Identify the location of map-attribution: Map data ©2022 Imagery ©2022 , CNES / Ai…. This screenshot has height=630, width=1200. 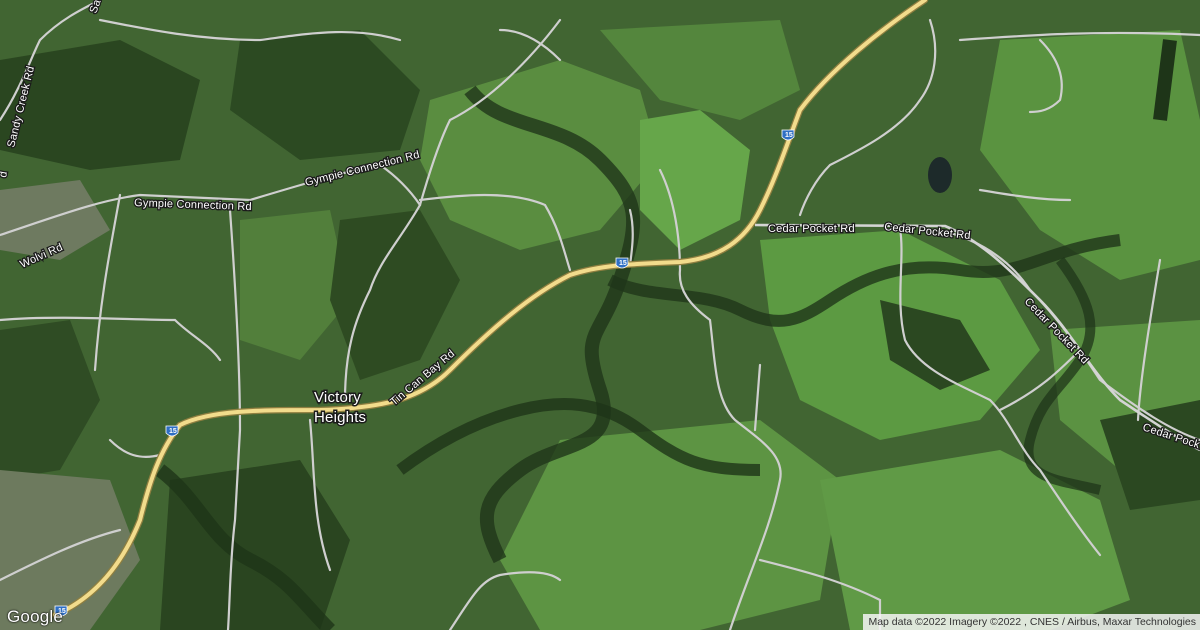
(1031, 622).